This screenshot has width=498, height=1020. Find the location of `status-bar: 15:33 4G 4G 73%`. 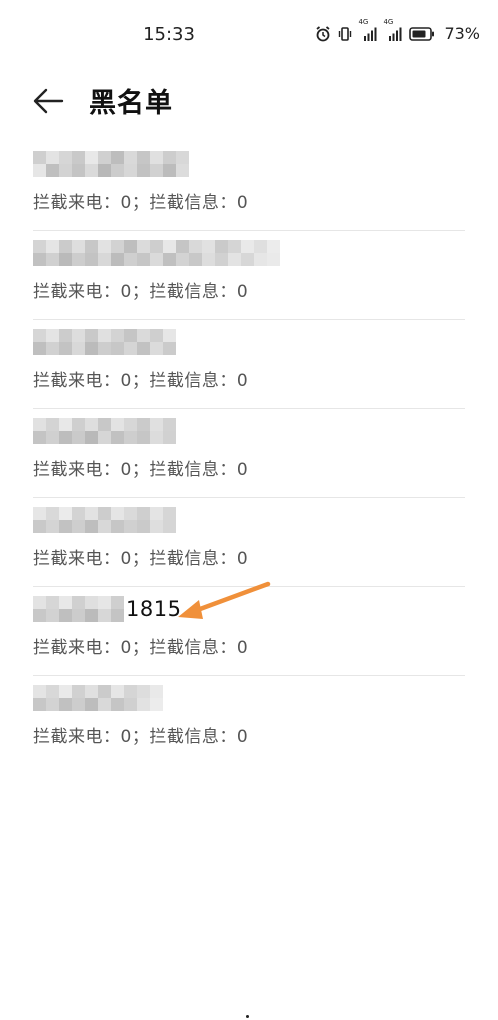

status-bar: 15:33 4G 4G 73% is located at coordinates (249, 36).